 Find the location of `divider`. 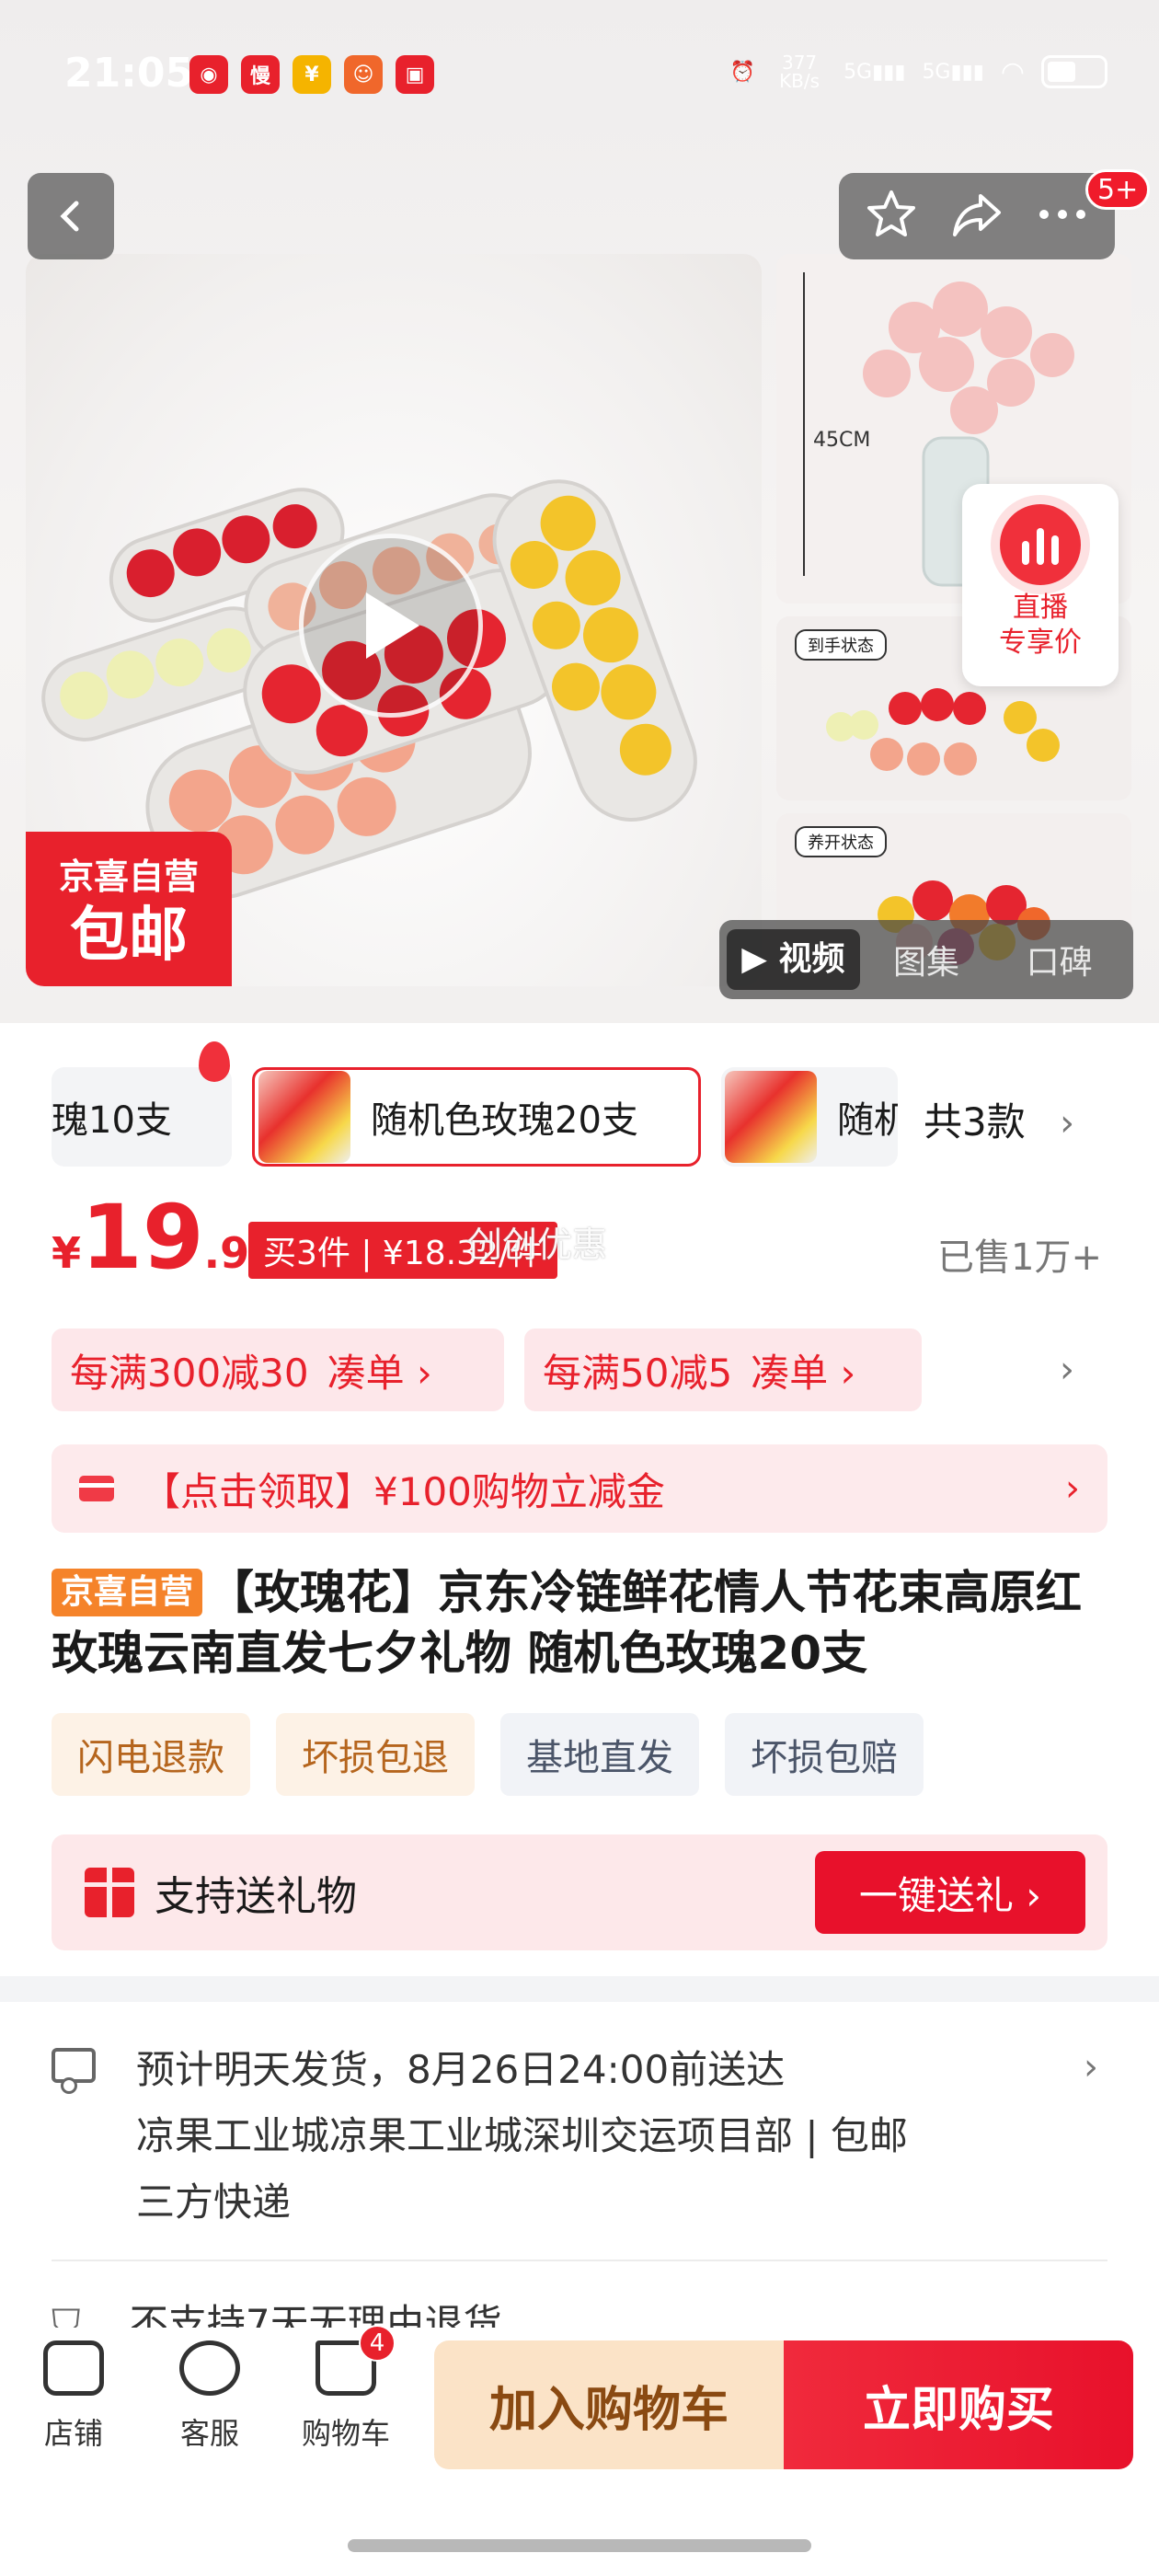

divider is located at coordinates (579, 2260).